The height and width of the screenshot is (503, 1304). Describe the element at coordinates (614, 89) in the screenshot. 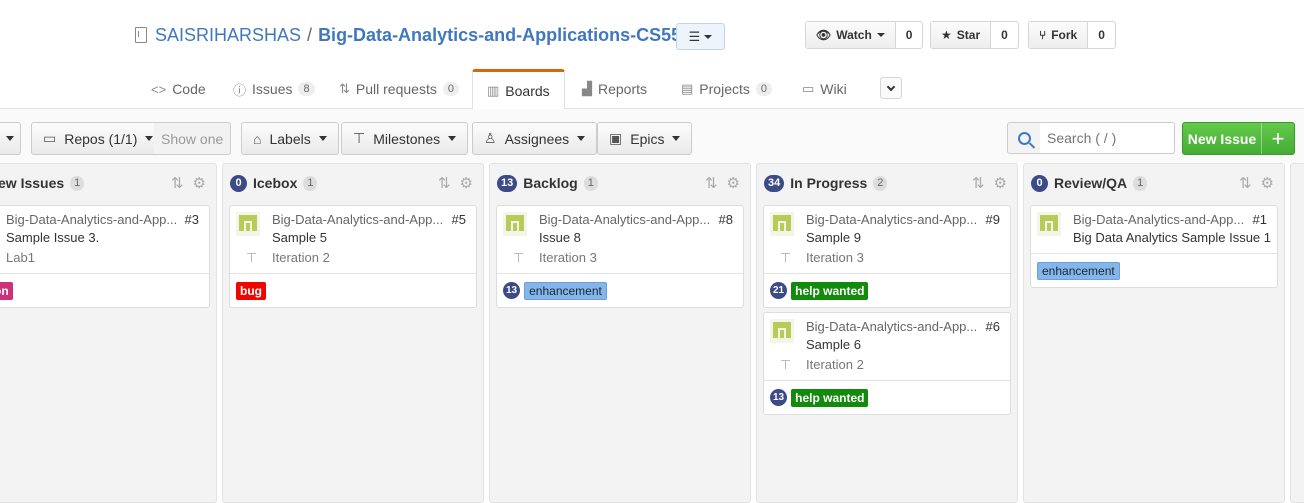

I see `tab-reports: ▟ Reports` at that location.